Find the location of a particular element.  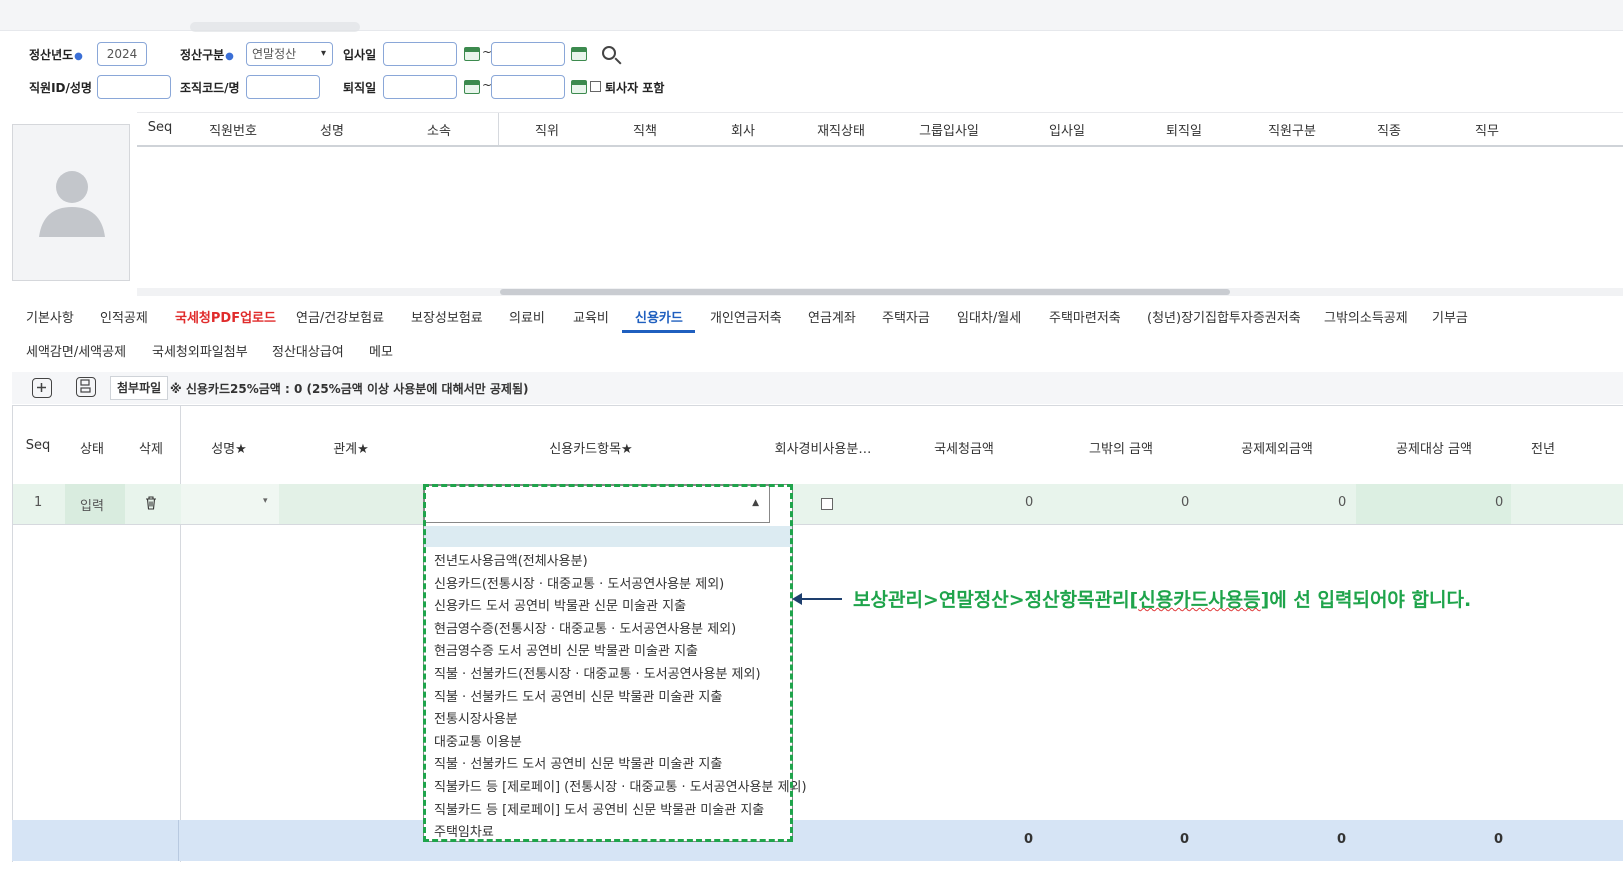

add-row-button is located at coordinates (42, 388).